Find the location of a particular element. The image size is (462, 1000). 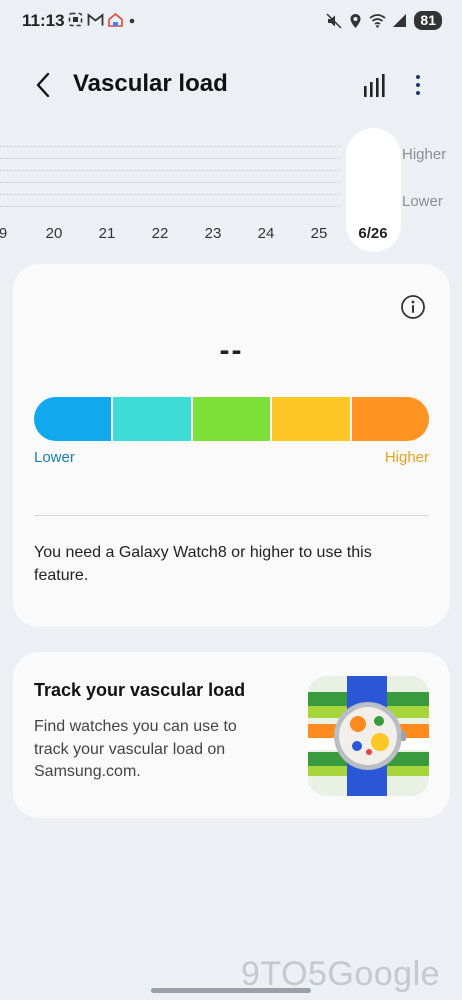

status-time: 11:13 is located at coordinates (43, 20).